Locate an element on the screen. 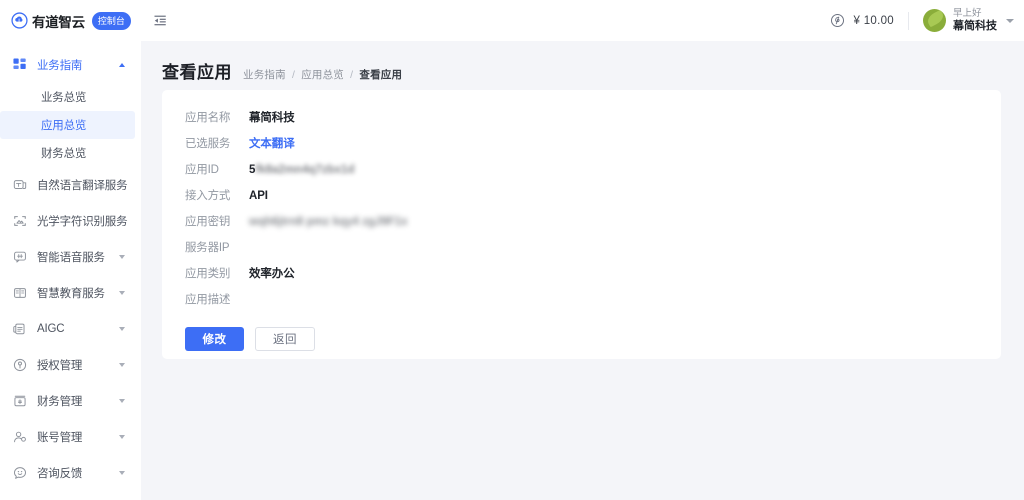  sidebar-subitem-label: 财务总览 is located at coordinates (64, 154).